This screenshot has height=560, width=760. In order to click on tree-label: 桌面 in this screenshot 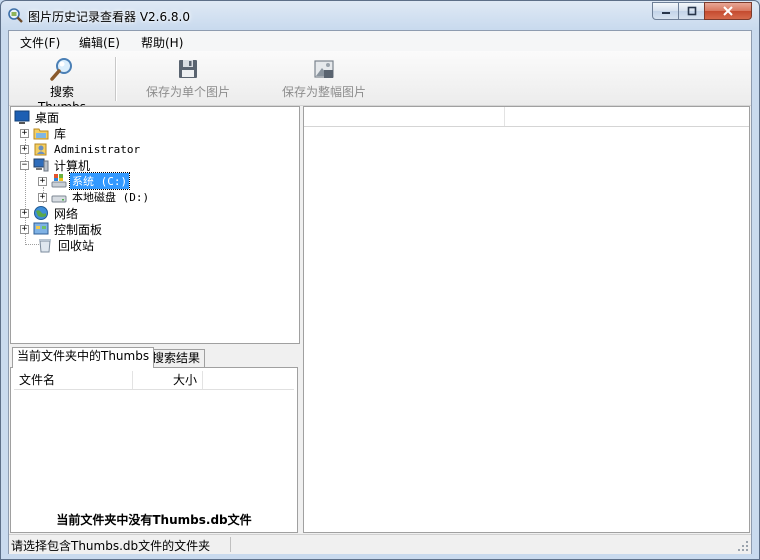, I will do `click(47, 117)`.